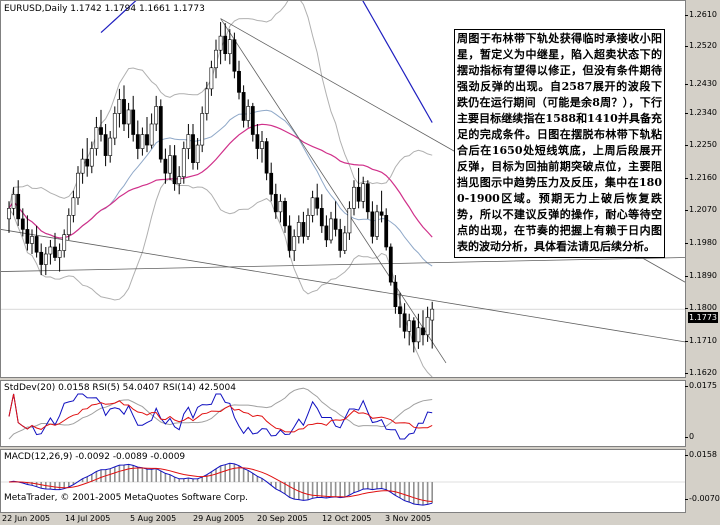 This screenshot has height=525, width=720. Describe the element at coordinates (220, 416) in the screenshot. I see `rsi5-line` at that location.